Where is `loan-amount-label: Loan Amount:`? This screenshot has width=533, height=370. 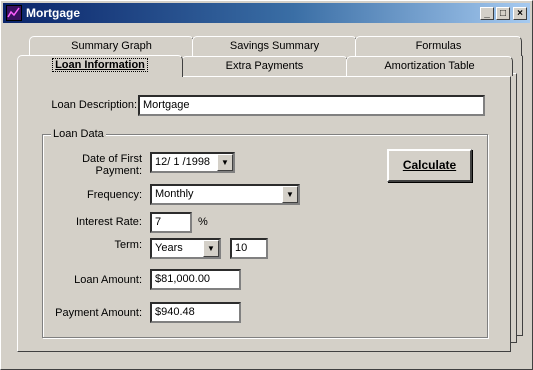 loan-amount-label: Loan Amount: is located at coordinates (108, 280).